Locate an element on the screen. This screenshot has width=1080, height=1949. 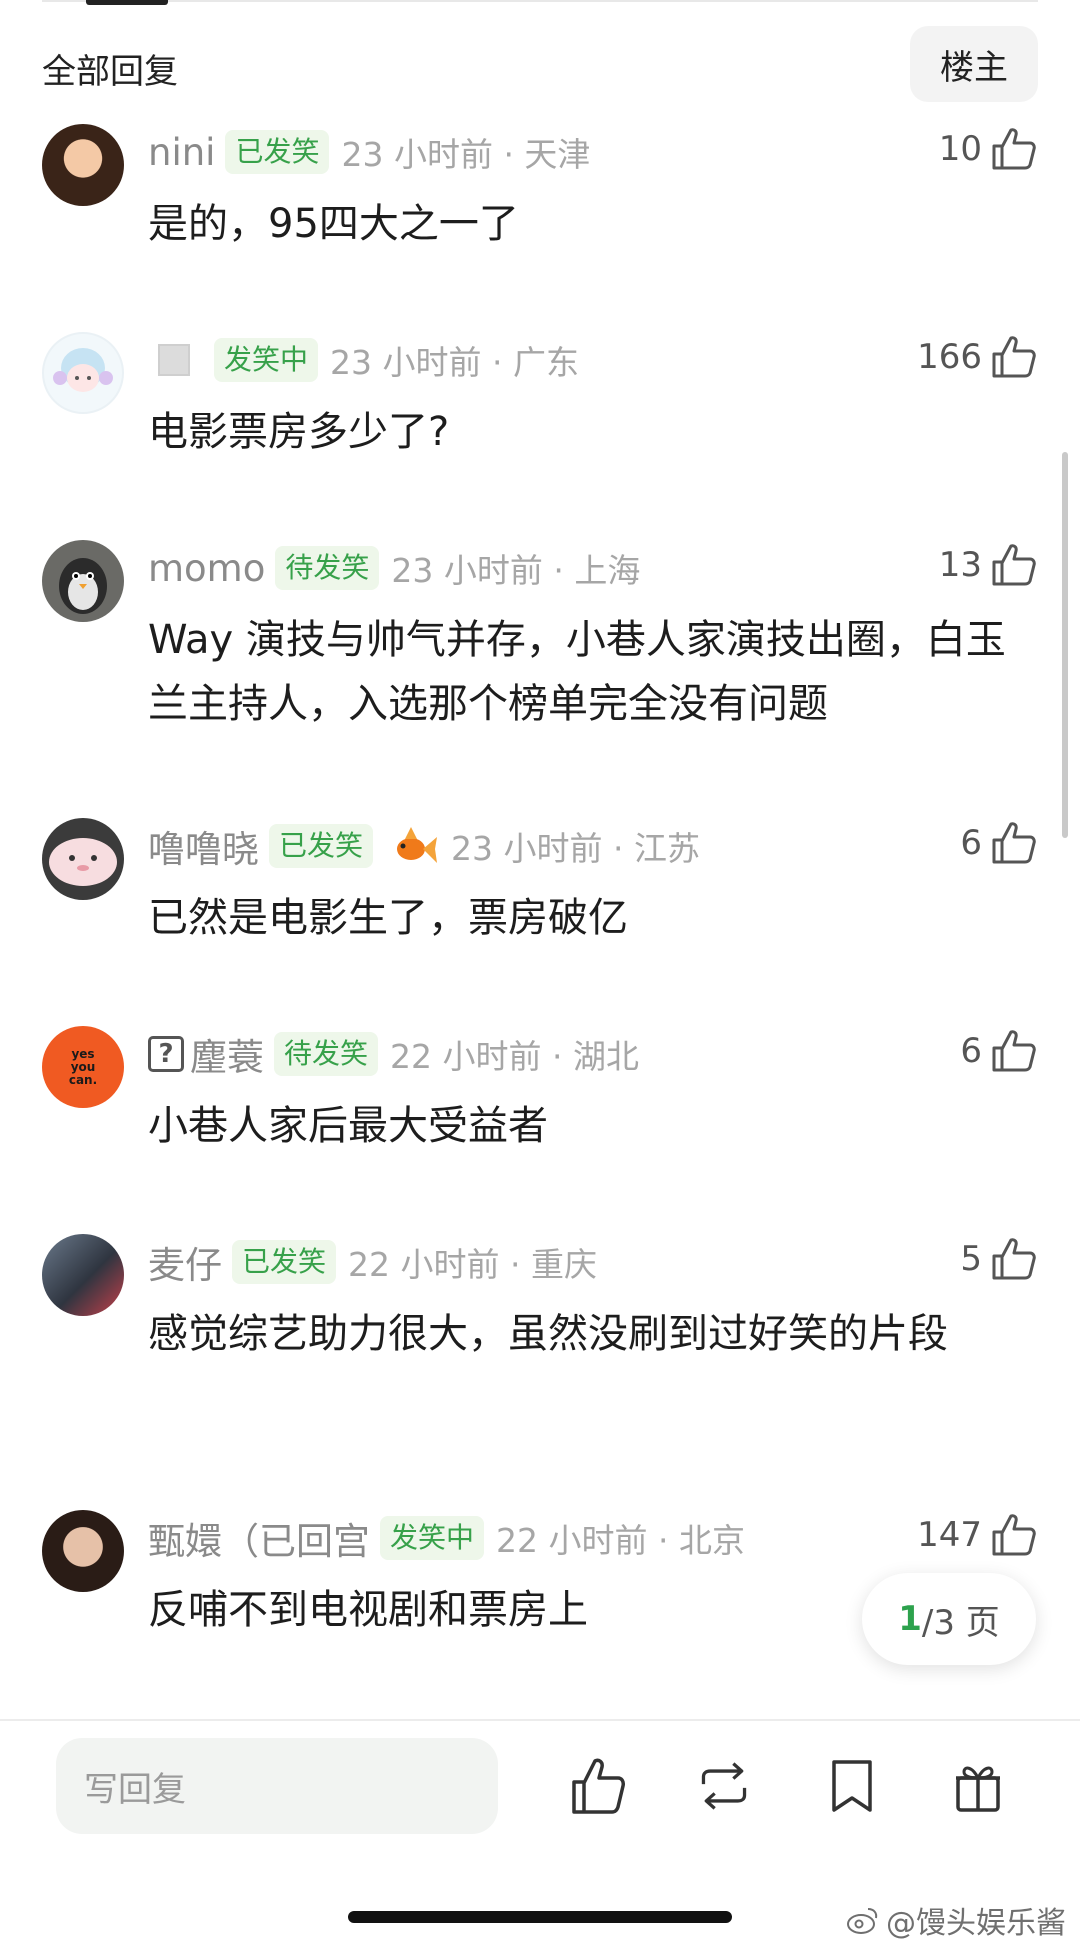
bottom-divider is located at coordinates (540, 1720).